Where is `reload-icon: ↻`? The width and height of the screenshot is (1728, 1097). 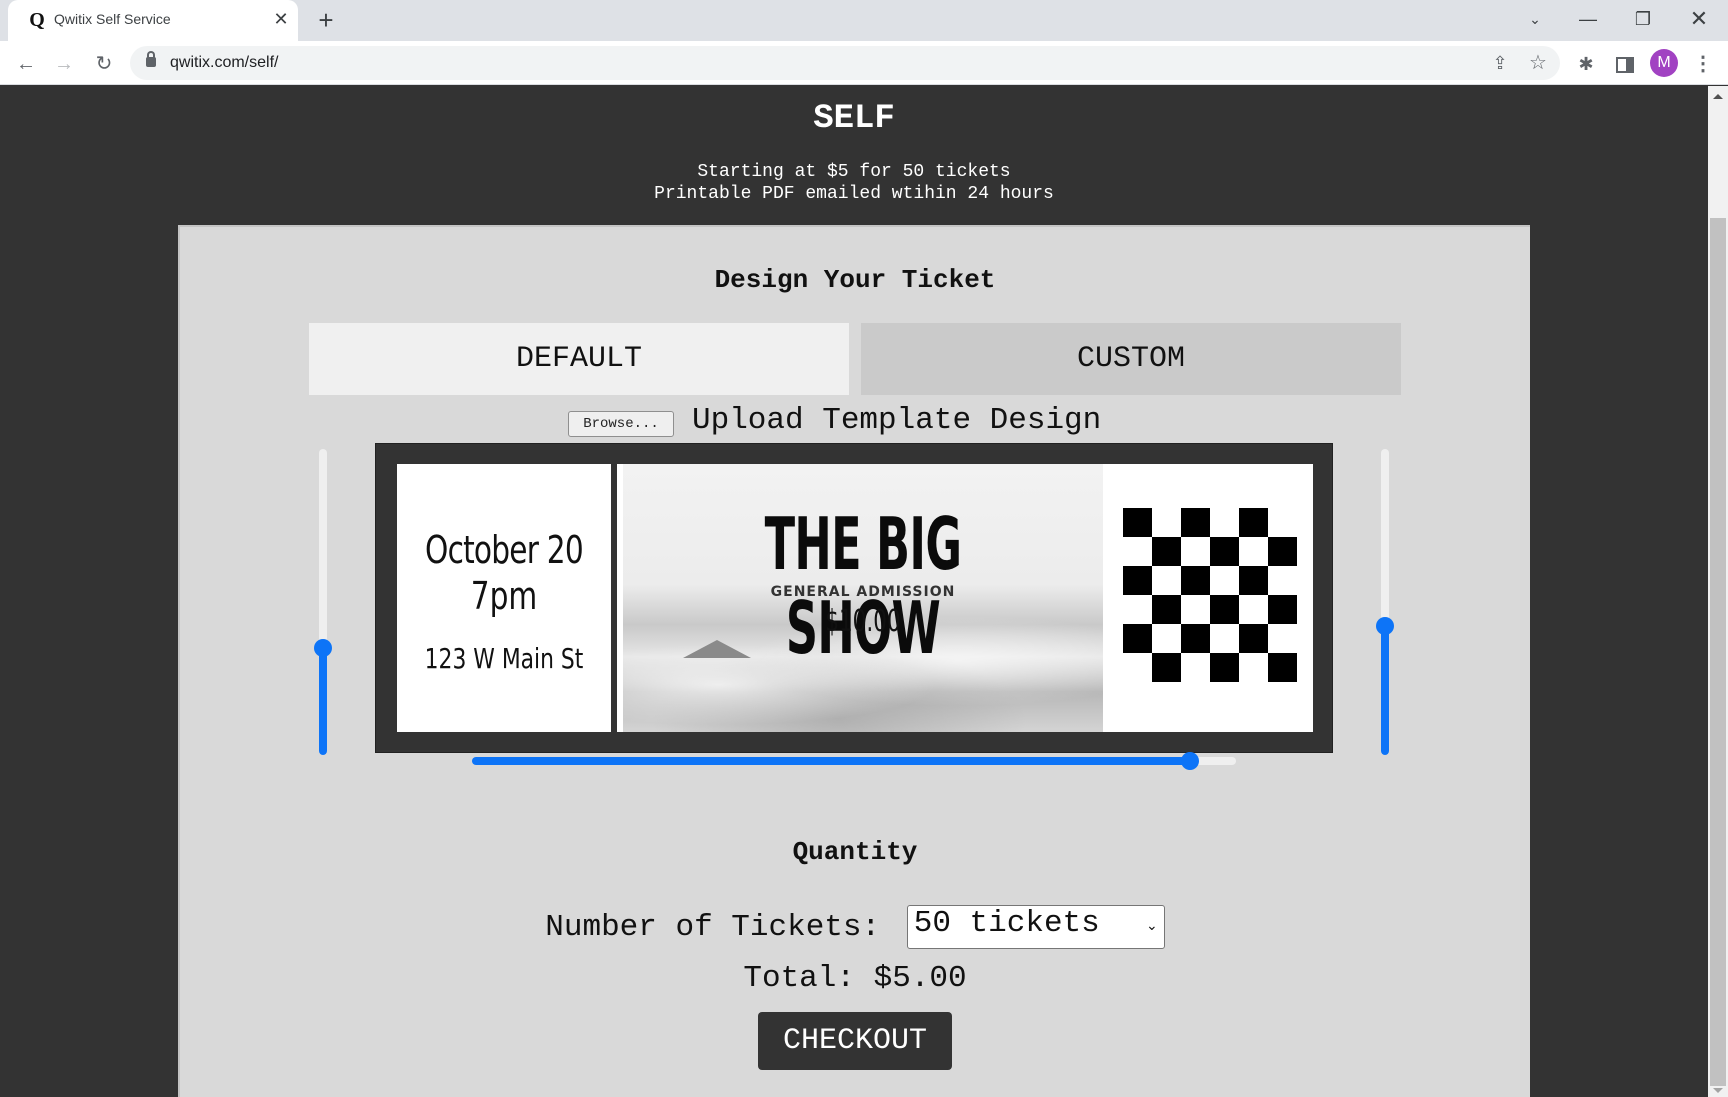
reload-icon: ↻ is located at coordinates (104, 64).